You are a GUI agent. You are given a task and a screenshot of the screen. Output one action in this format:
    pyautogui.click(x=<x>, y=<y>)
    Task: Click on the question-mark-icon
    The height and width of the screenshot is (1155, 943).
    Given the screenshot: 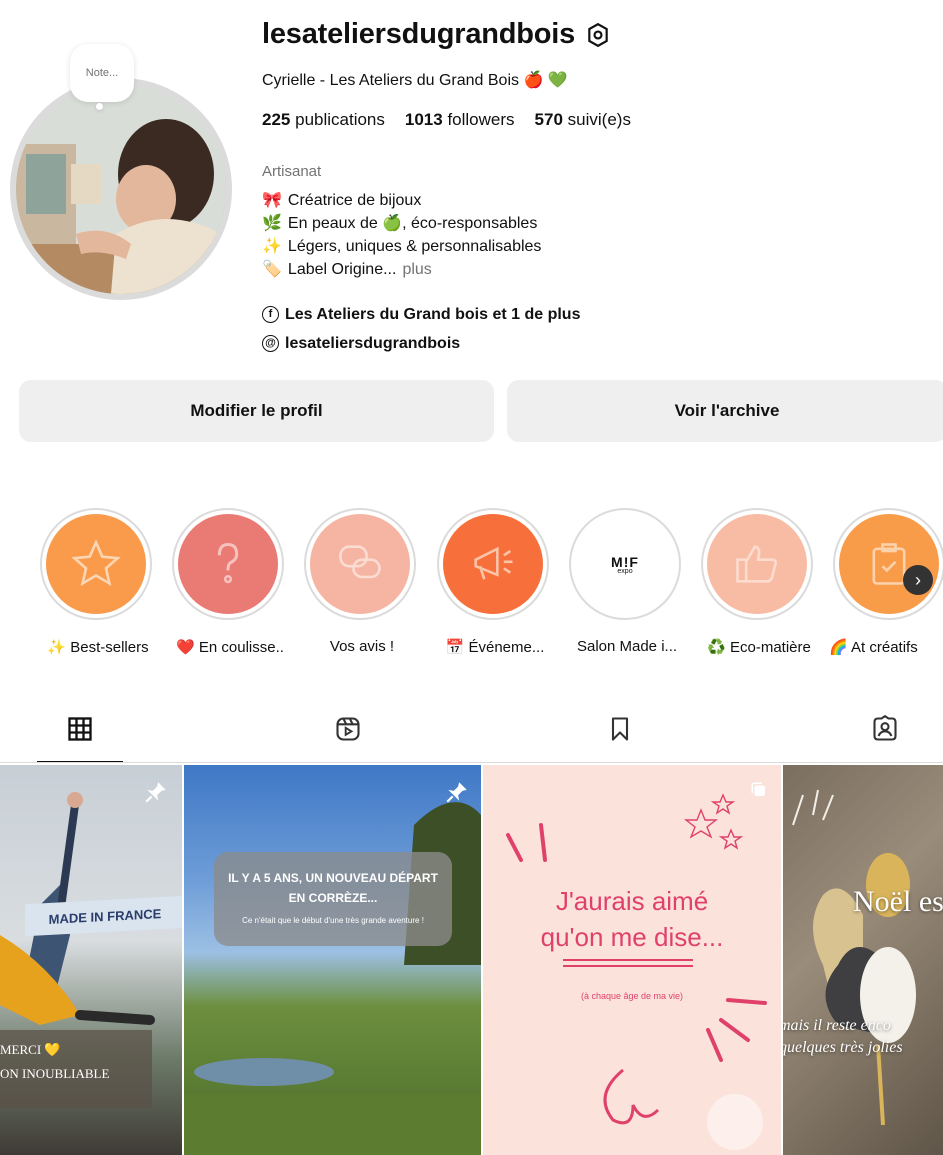 What is the action you would take?
    pyautogui.click(x=228, y=564)
    